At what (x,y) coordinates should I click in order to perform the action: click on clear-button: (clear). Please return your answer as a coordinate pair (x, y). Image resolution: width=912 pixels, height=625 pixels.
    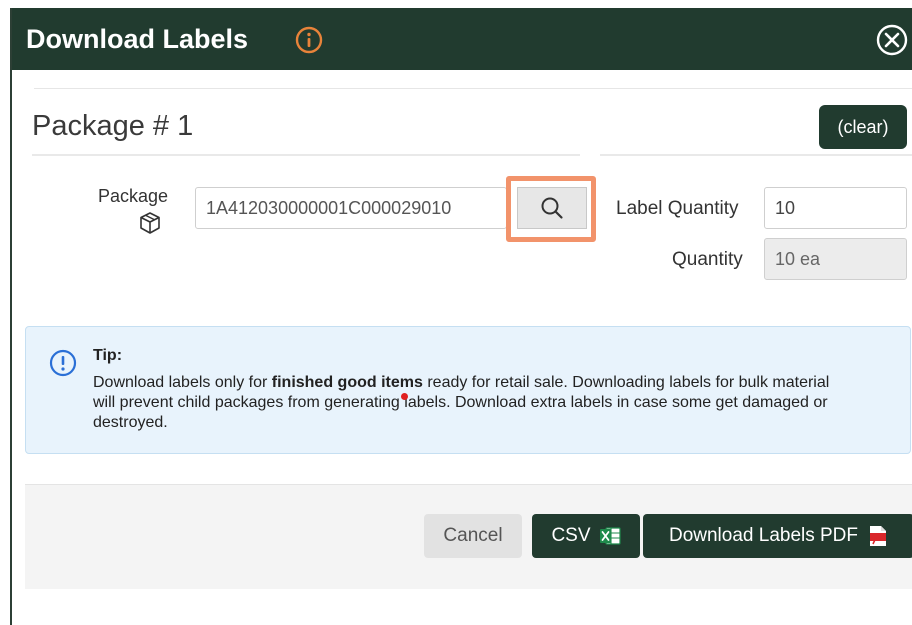
    Looking at the image, I should click on (863, 127).